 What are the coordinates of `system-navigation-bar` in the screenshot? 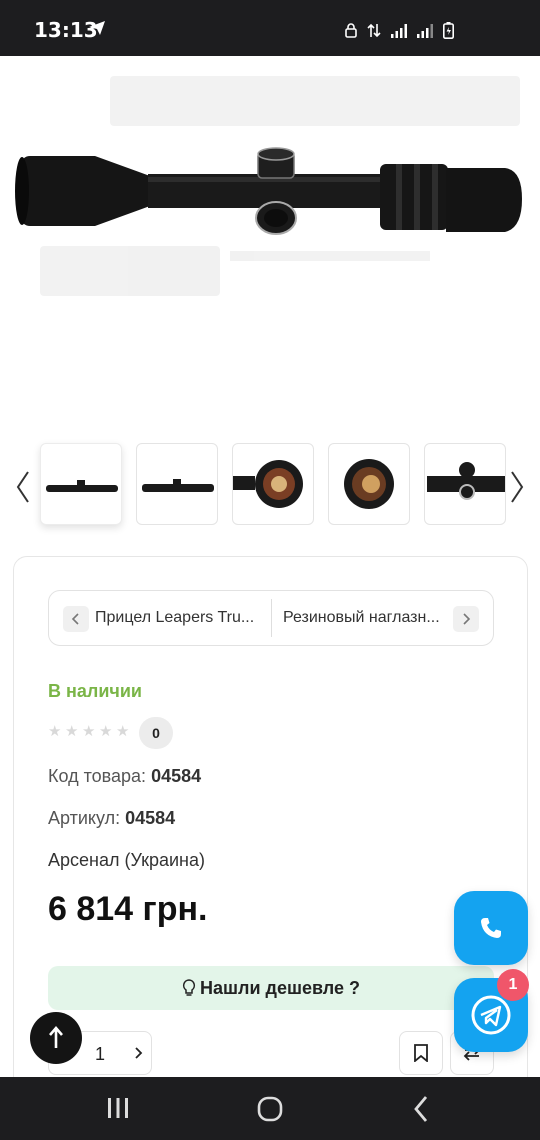 It's located at (270, 1108).